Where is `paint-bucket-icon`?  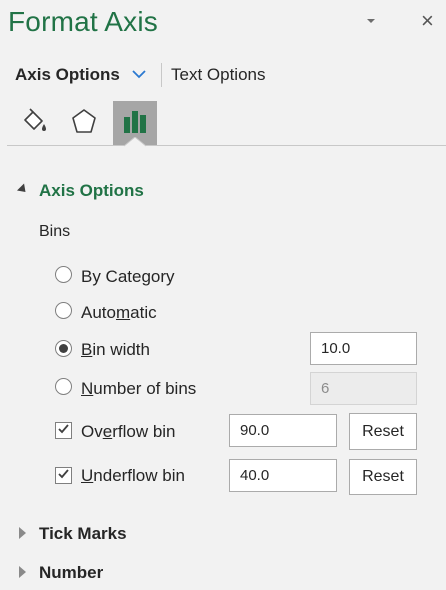 paint-bucket-icon is located at coordinates (34, 123).